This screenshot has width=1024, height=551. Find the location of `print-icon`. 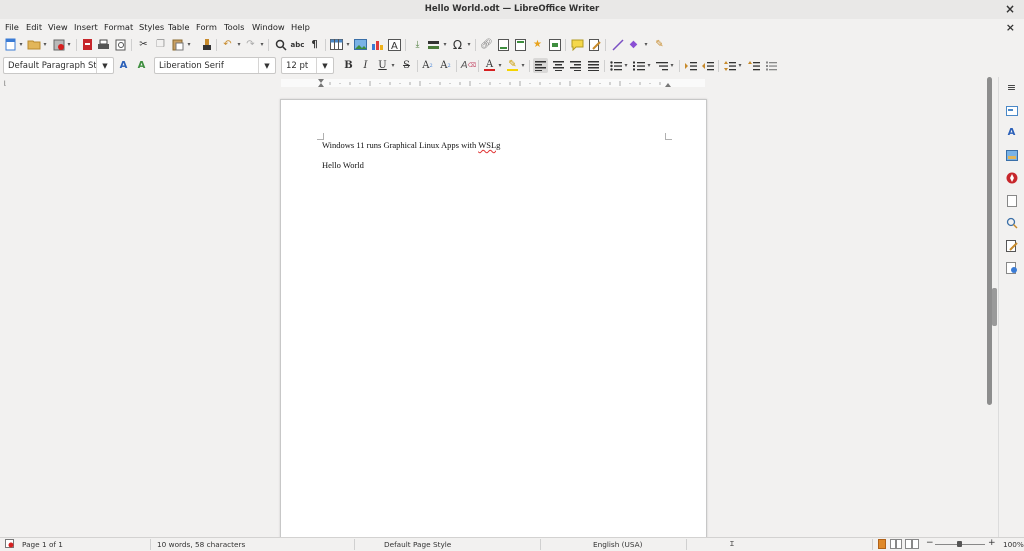

print-icon is located at coordinates (103, 44).